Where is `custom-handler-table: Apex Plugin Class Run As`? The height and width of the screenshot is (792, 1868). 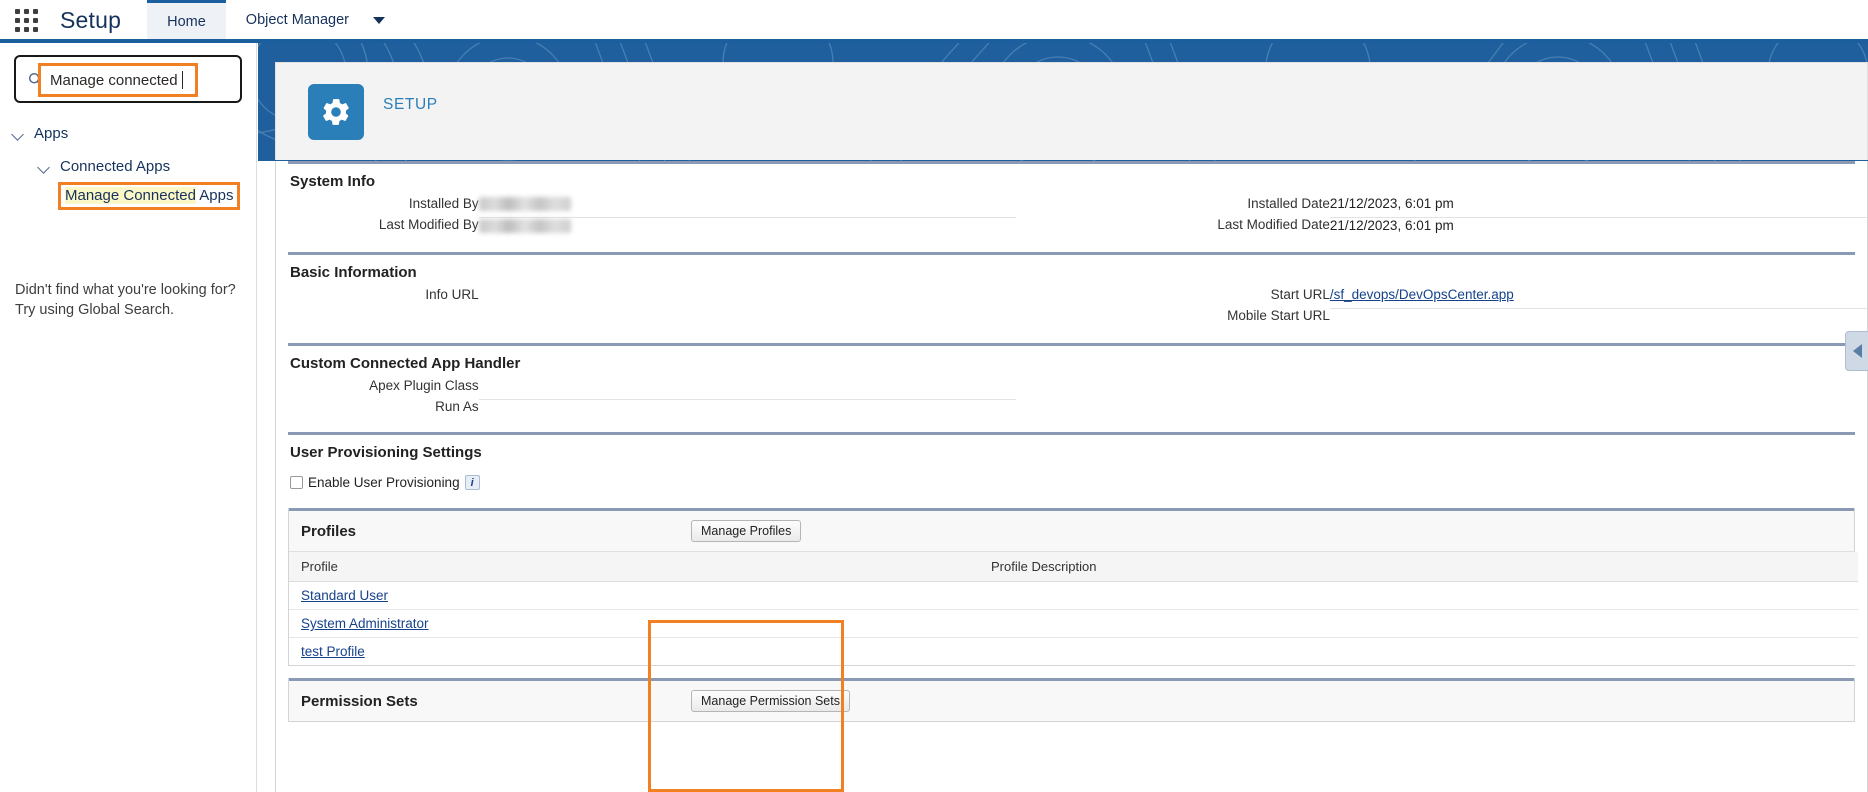
custom-handler-table: Apex Plugin Class Run As is located at coordinates (1071, 399).